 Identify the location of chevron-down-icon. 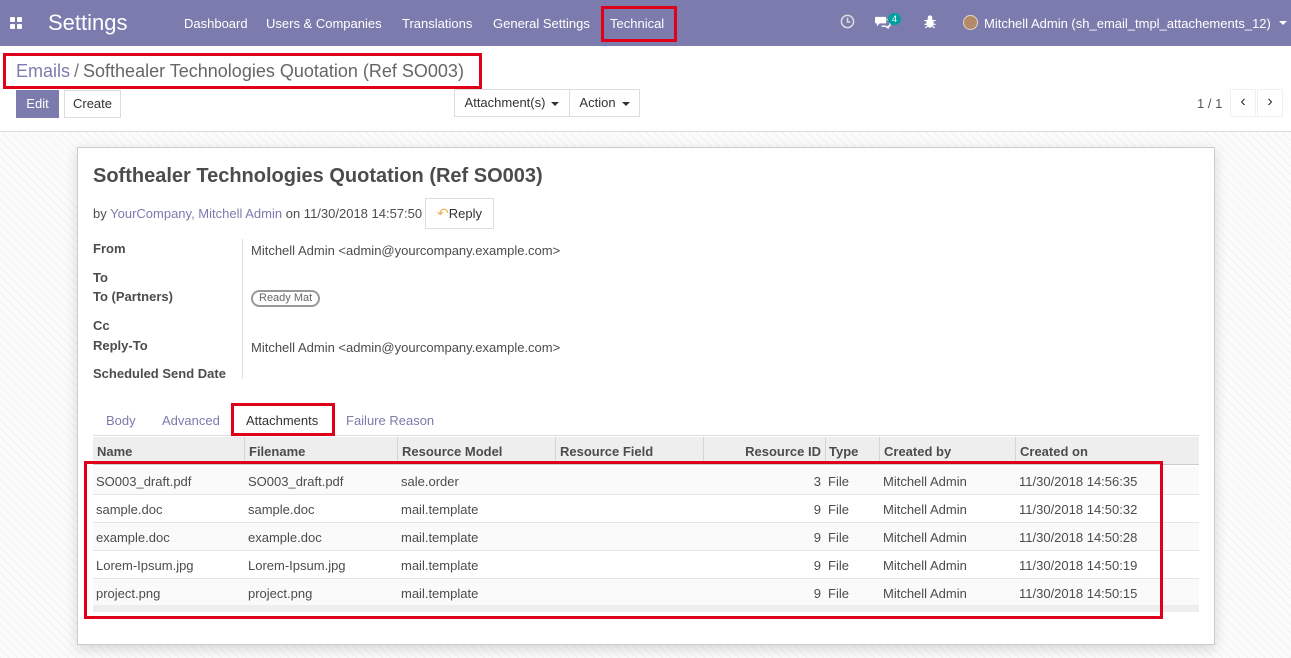
(555, 103).